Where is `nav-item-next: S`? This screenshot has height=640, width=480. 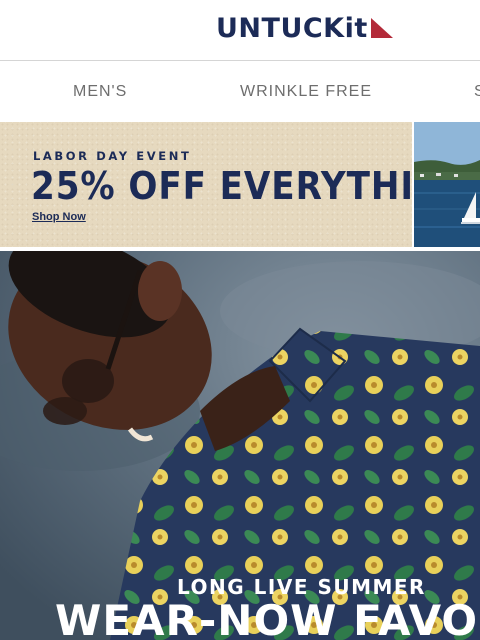
nav-item-next: S is located at coordinates (477, 91).